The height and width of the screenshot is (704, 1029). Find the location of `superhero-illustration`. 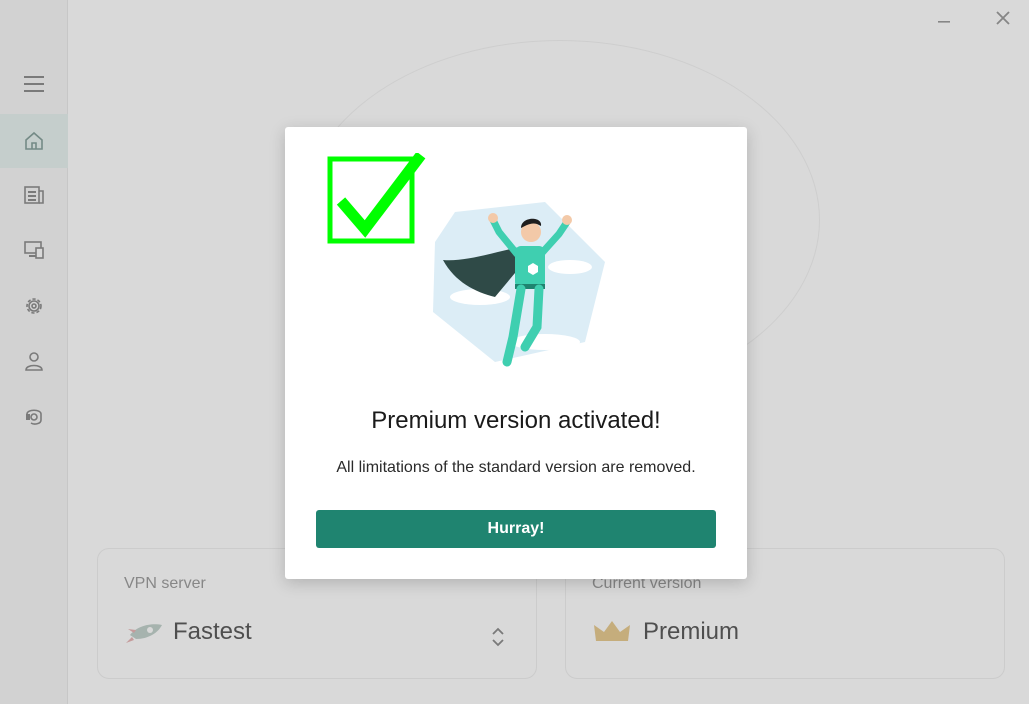

superhero-illustration is located at coordinates (519, 284).